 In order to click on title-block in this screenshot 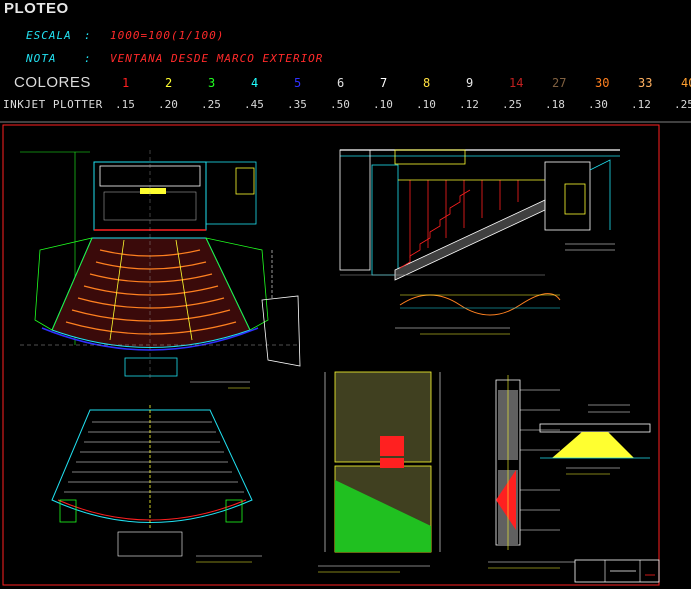, I will do `click(617, 571)`.